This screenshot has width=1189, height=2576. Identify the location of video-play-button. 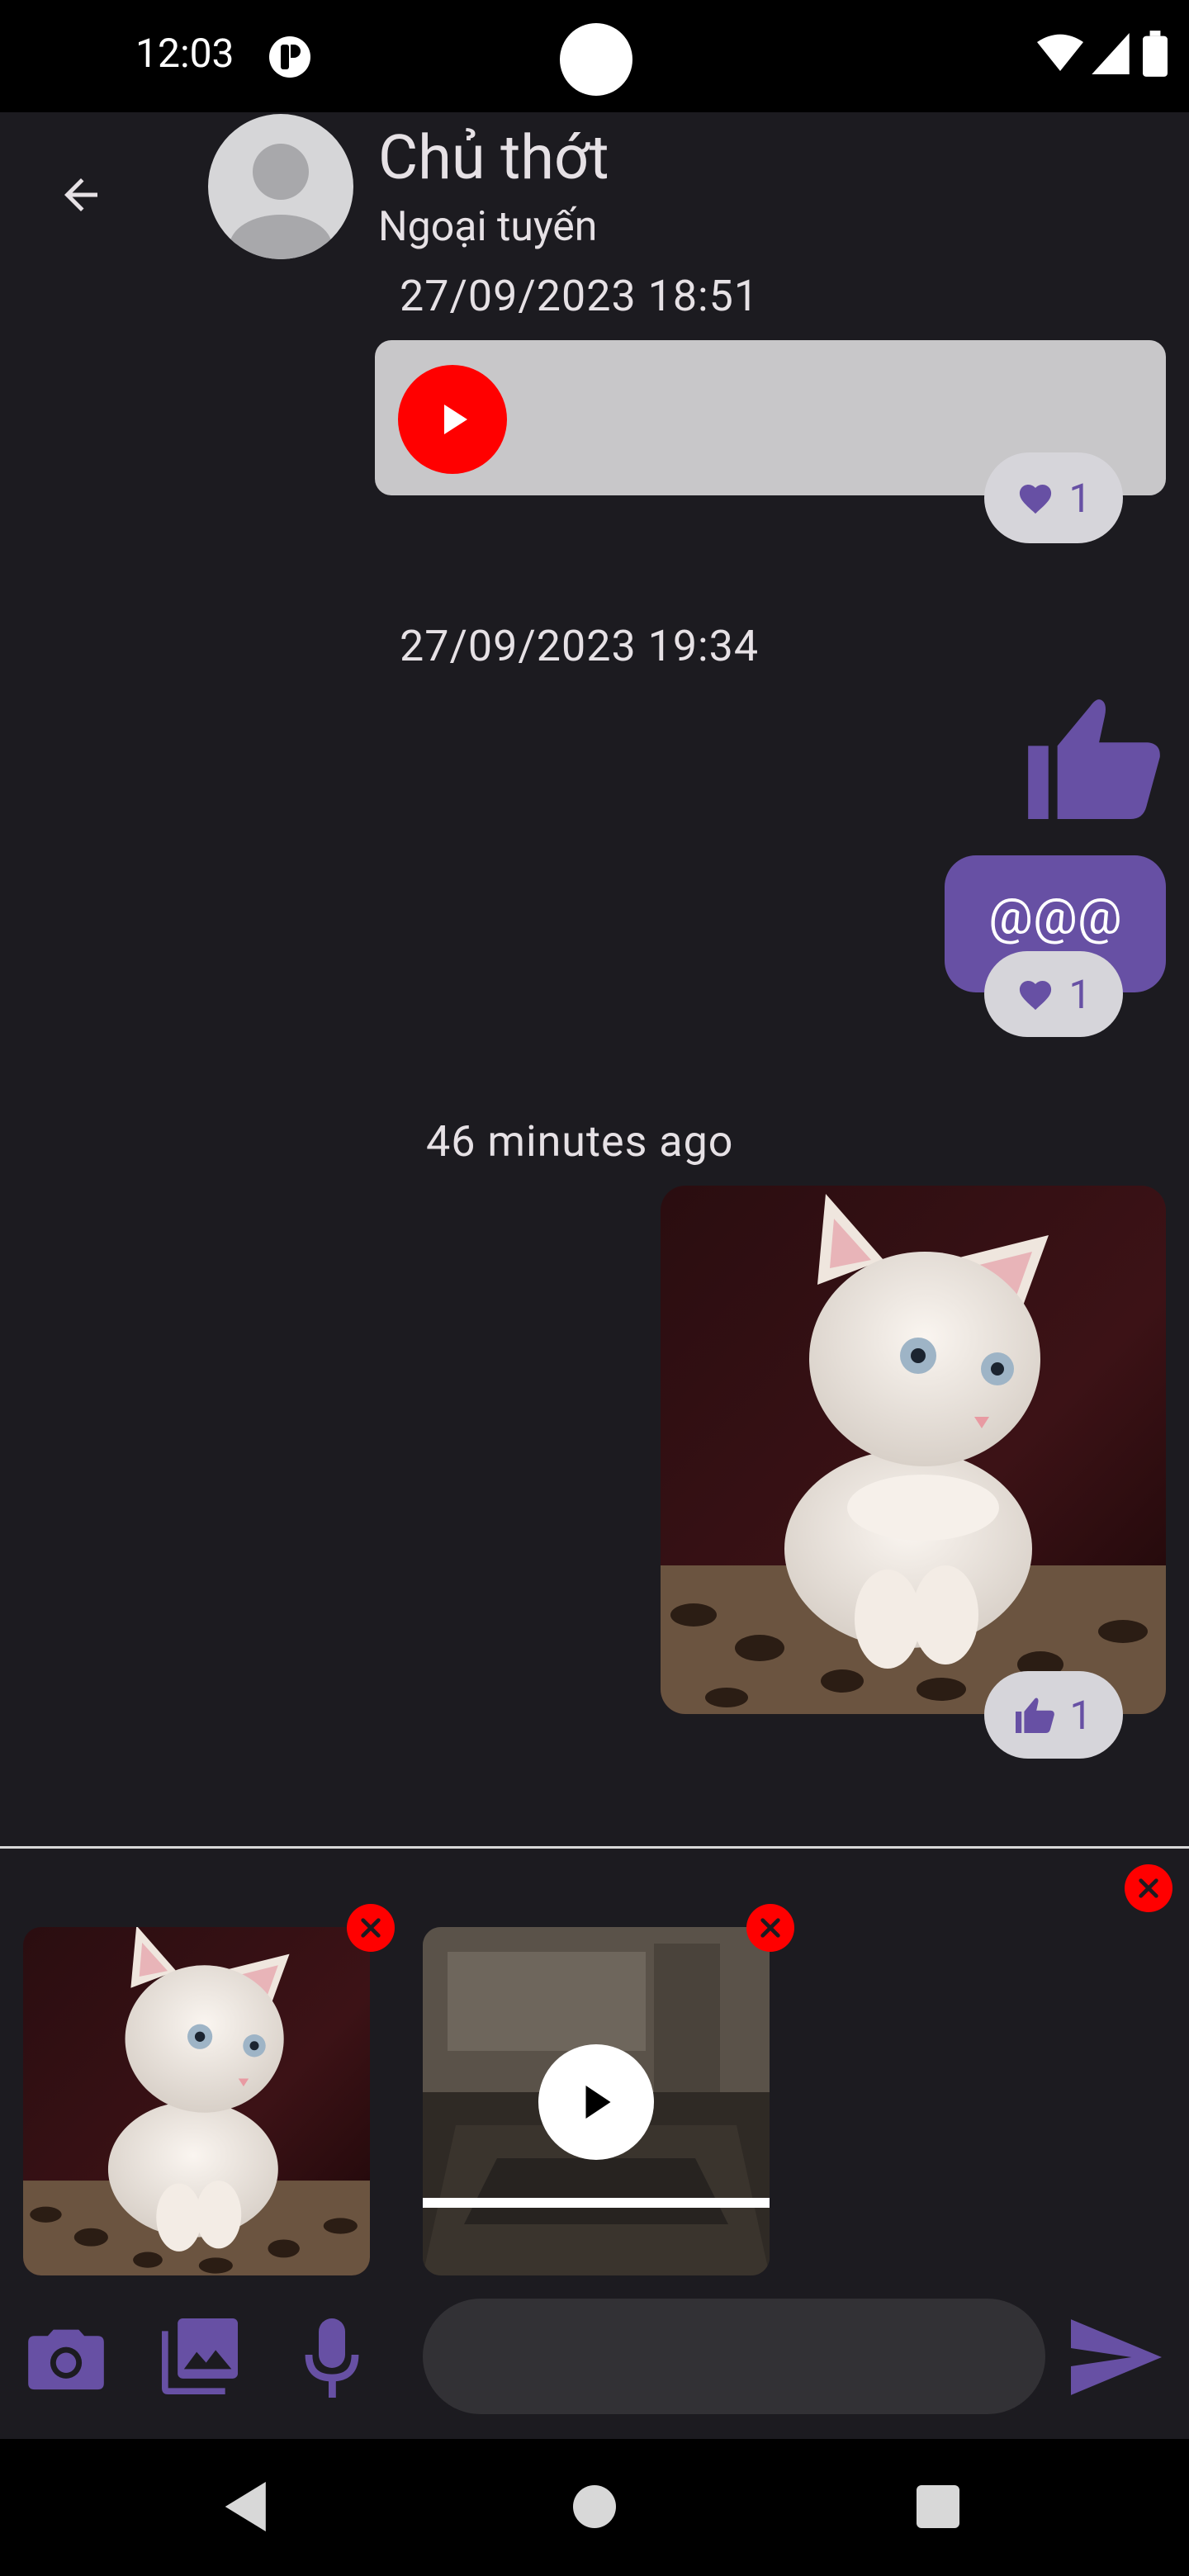
(596, 2102).